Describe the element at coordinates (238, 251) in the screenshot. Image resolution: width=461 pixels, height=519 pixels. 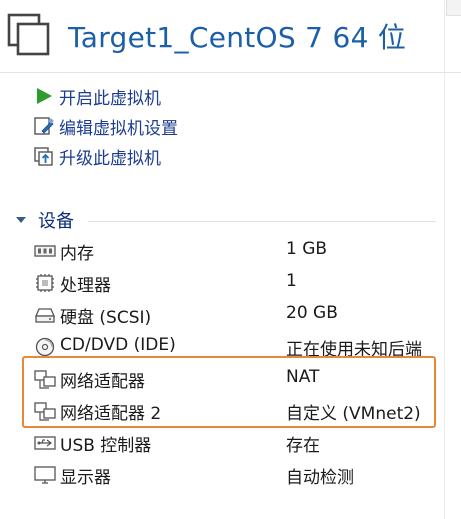
I see `device-row-memory: 内存 1 GB` at that location.